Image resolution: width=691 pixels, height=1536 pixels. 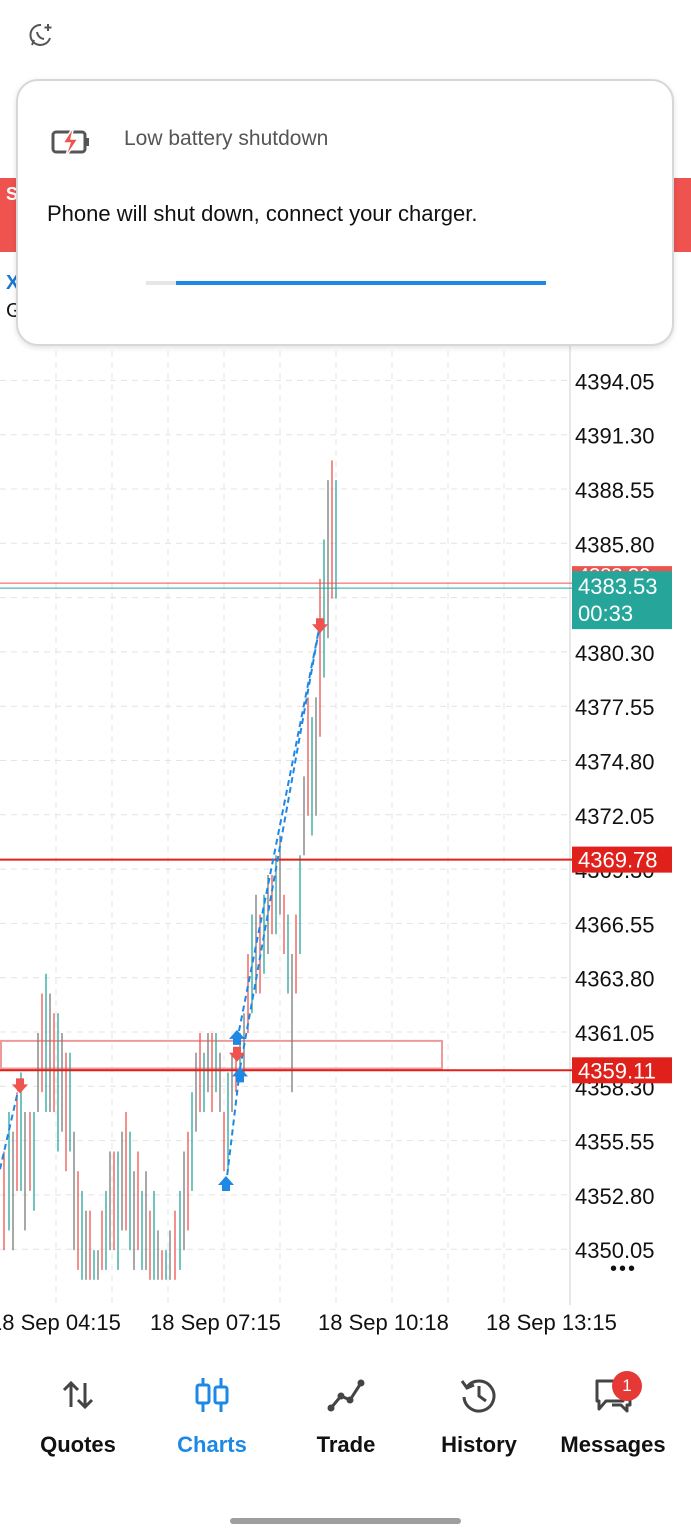 What do you see at coordinates (627, 1386) in the screenshot?
I see `messages-badge: 1` at bounding box center [627, 1386].